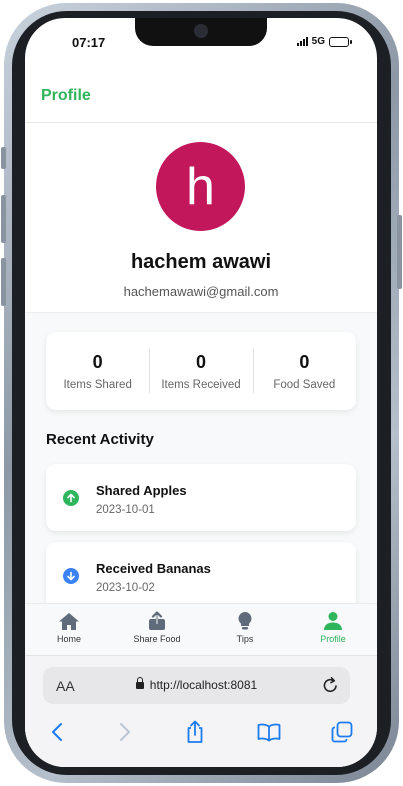  Describe the element at coordinates (125, 732) in the screenshot. I see `forward-icon` at that location.